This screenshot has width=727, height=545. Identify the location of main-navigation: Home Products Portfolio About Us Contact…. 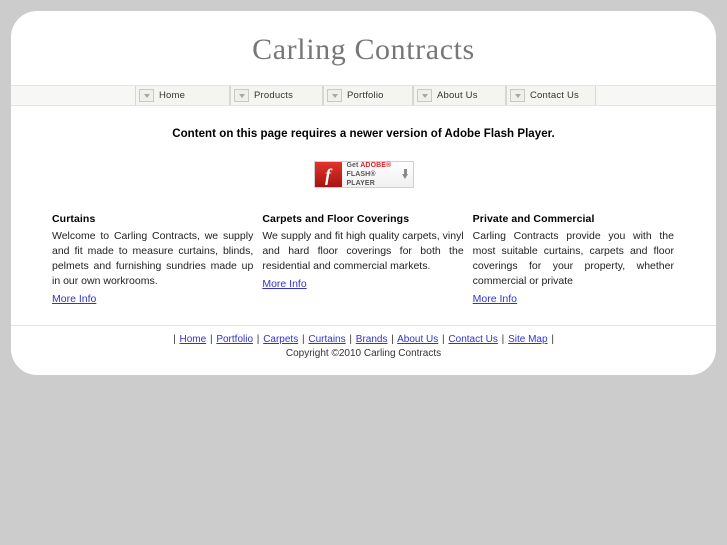
(363, 95).